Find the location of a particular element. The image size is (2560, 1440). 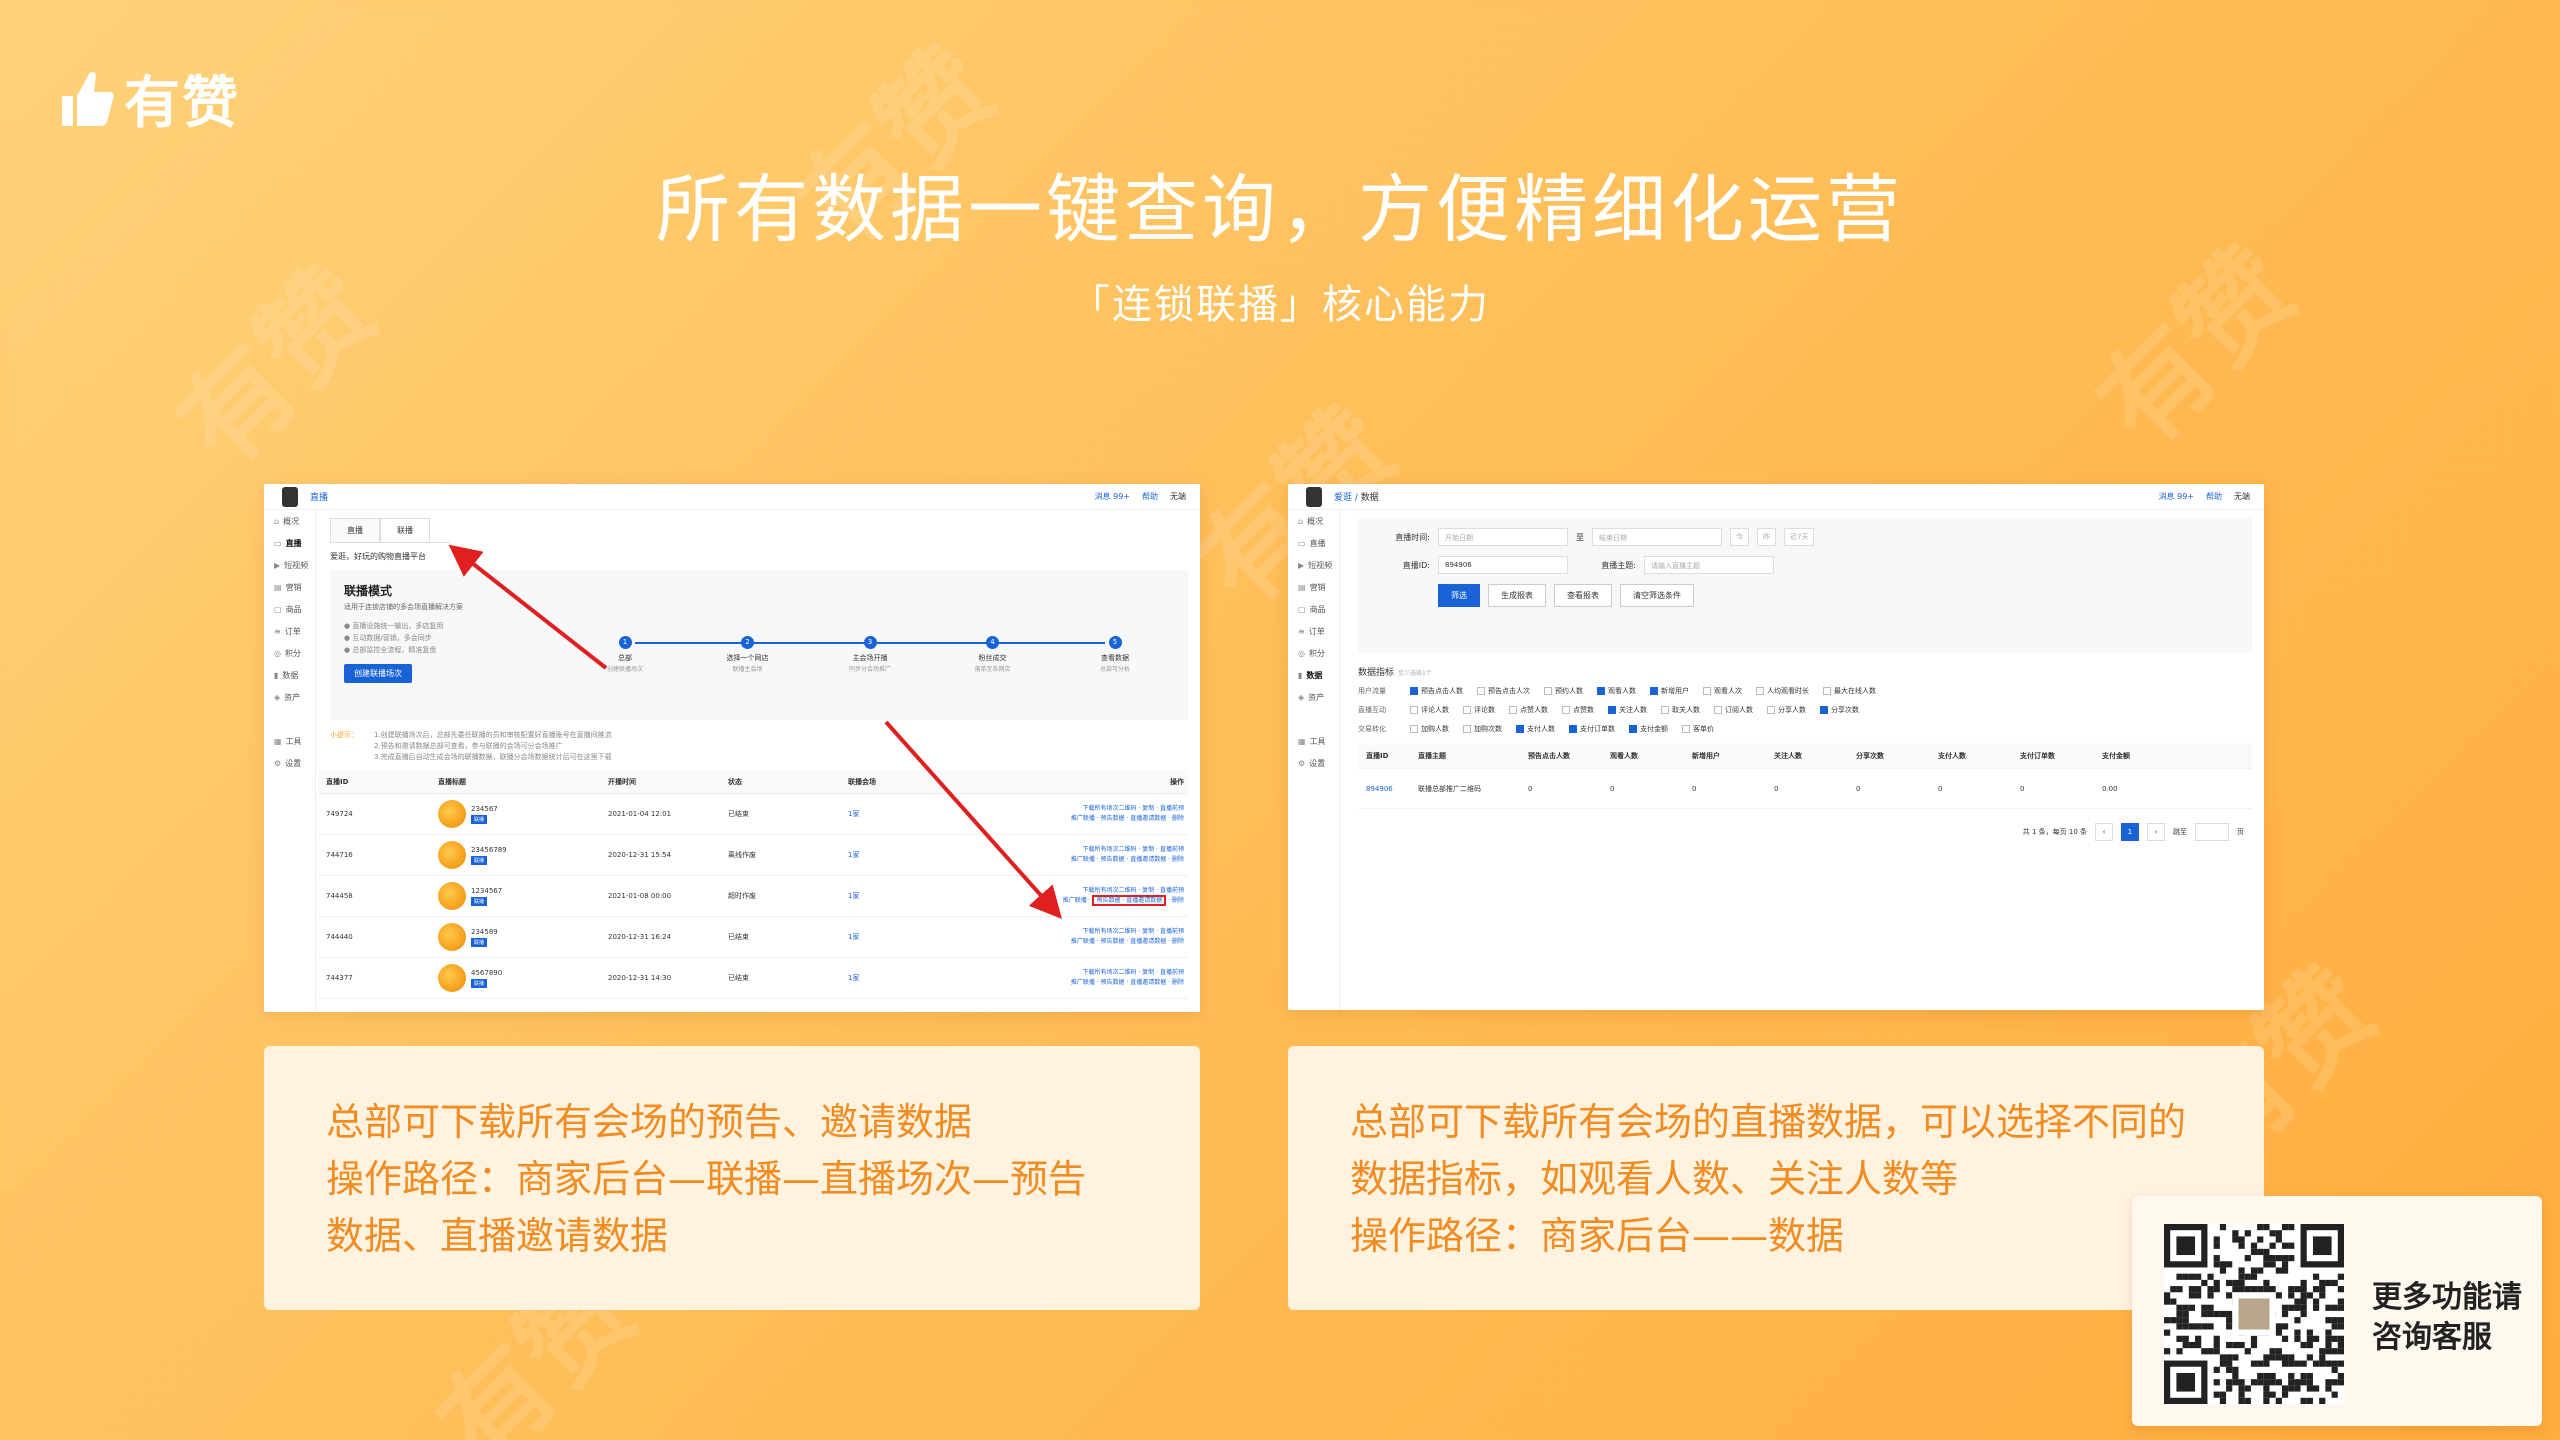

metric-checkbox: 观看人次 is located at coordinates (1722, 691).